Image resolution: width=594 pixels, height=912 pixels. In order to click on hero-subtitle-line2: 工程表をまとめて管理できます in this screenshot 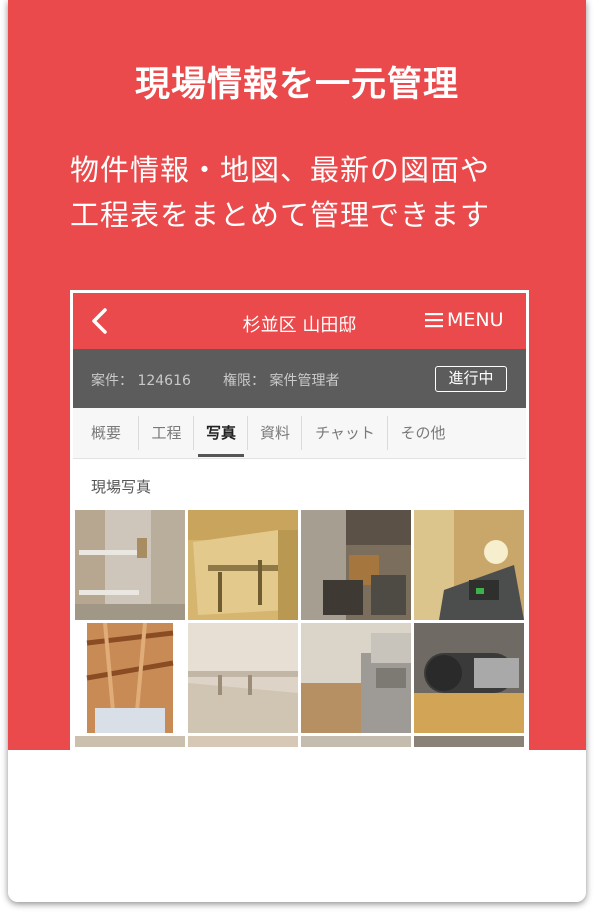, I will do `click(280, 215)`.